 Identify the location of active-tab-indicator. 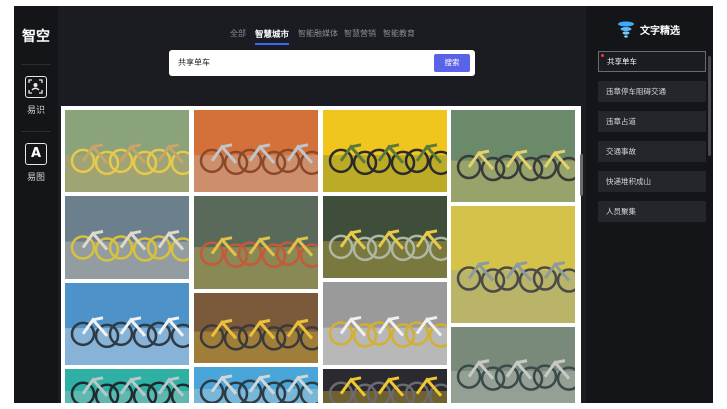
(272, 44).